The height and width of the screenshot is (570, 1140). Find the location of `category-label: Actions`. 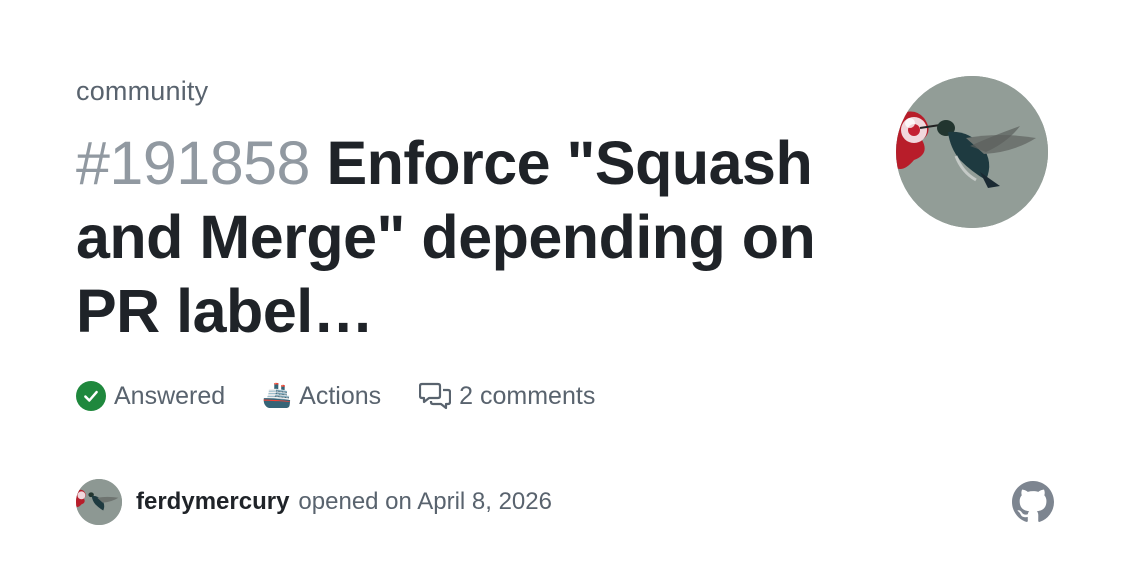

category-label: Actions is located at coordinates (340, 395).